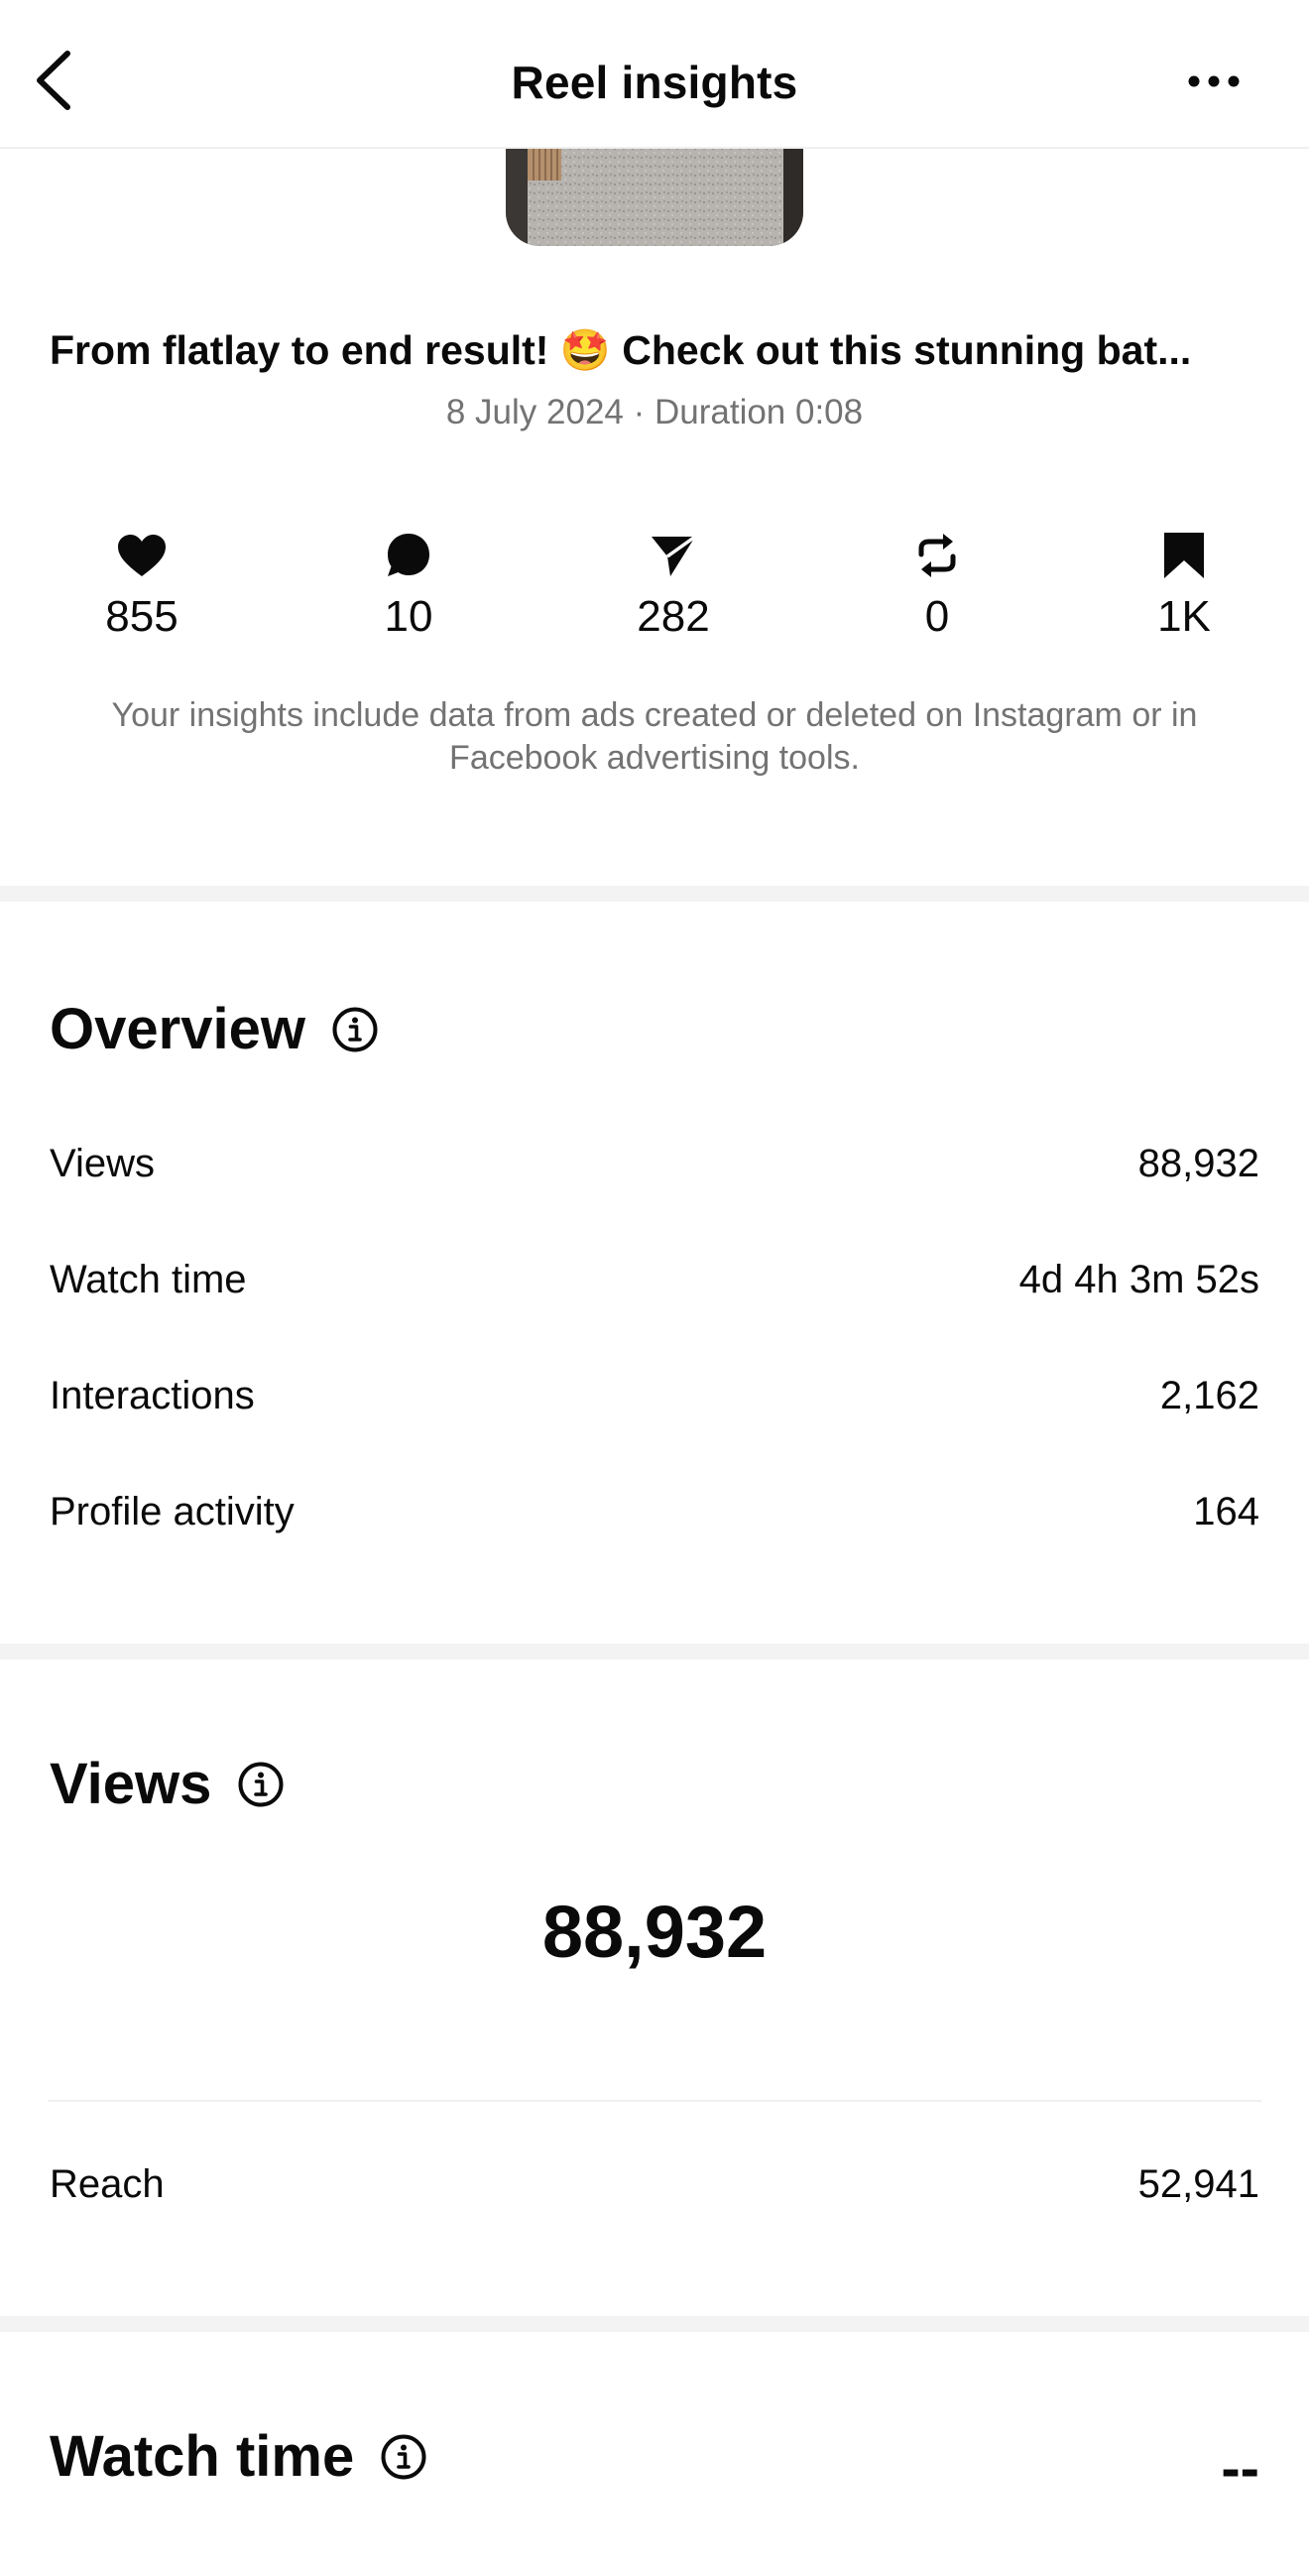 This screenshot has height=2576, width=1309. Describe the element at coordinates (1184, 555) in the screenshot. I see `bookmark-icon` at that location.